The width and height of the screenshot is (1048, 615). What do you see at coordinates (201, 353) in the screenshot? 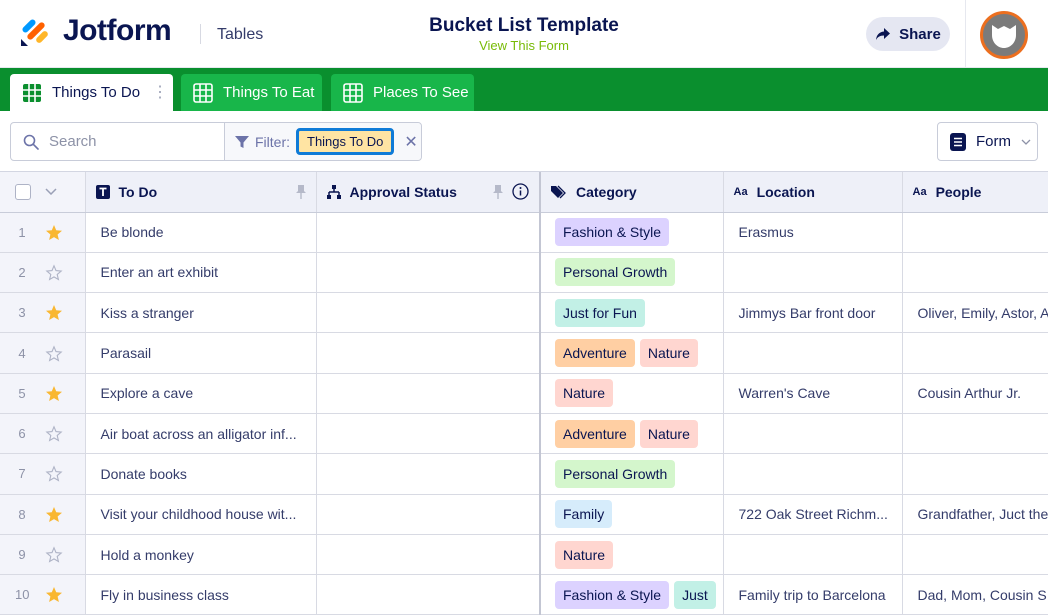
I see `cell-todo: Parasail` at bounding box center [201, 353].